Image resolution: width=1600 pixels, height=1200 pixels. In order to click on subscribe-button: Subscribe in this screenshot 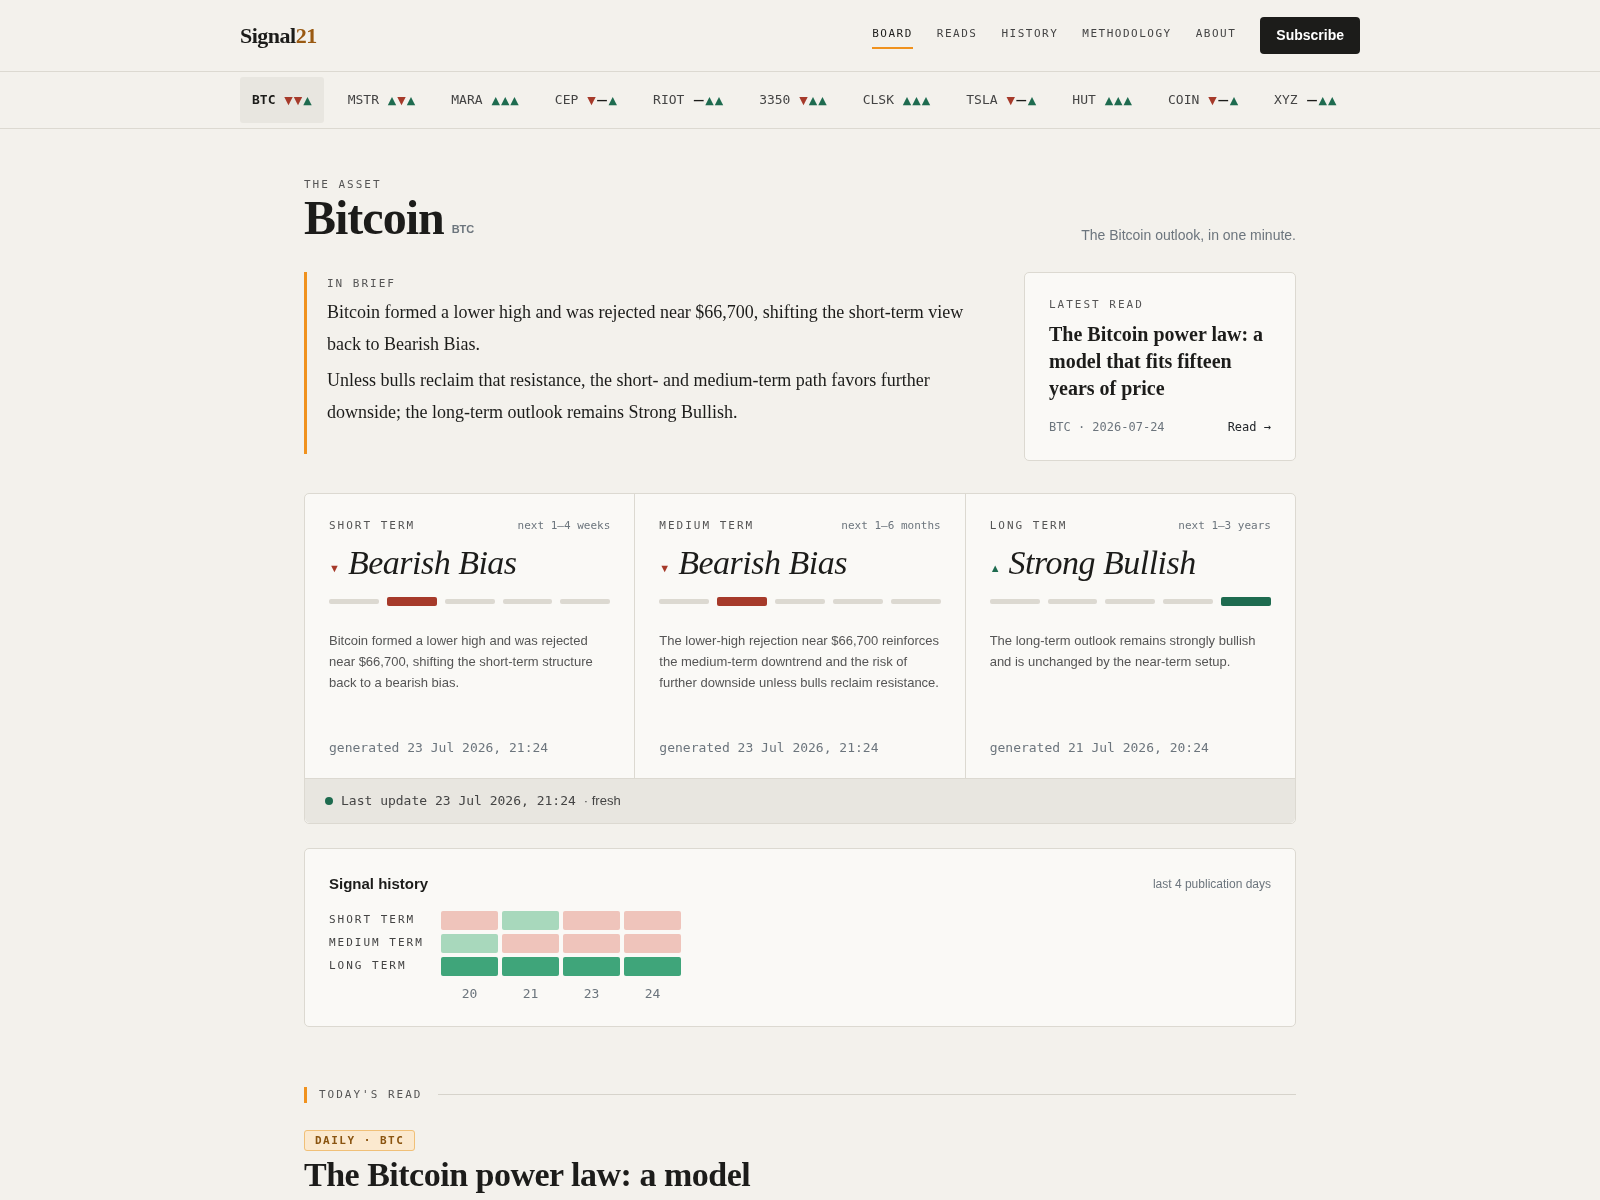, I will do `click(1310, 35)`.